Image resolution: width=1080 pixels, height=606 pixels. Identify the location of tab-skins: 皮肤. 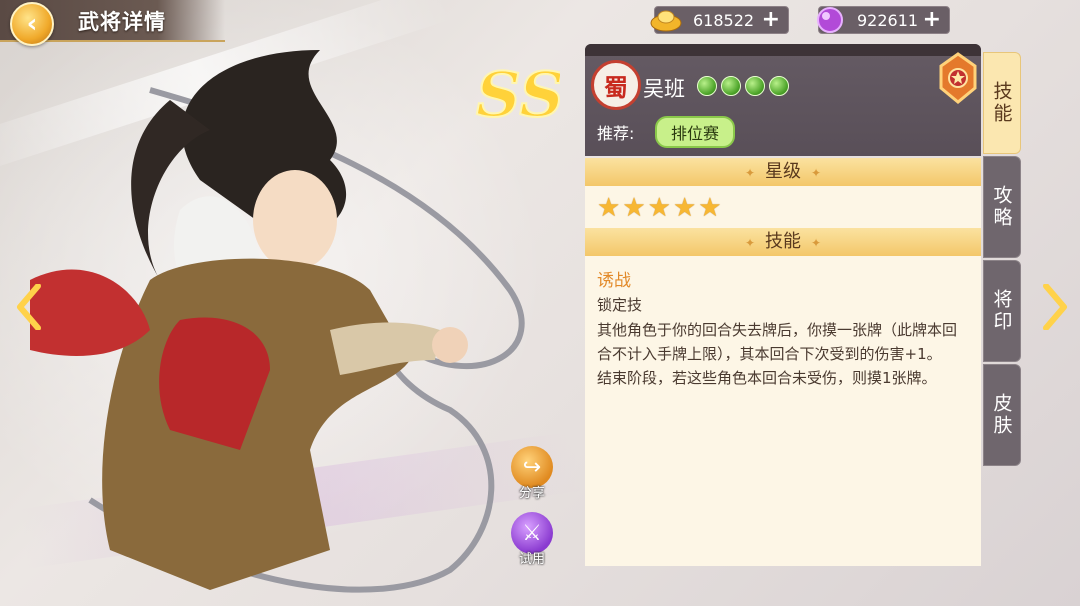
(1002, 415).